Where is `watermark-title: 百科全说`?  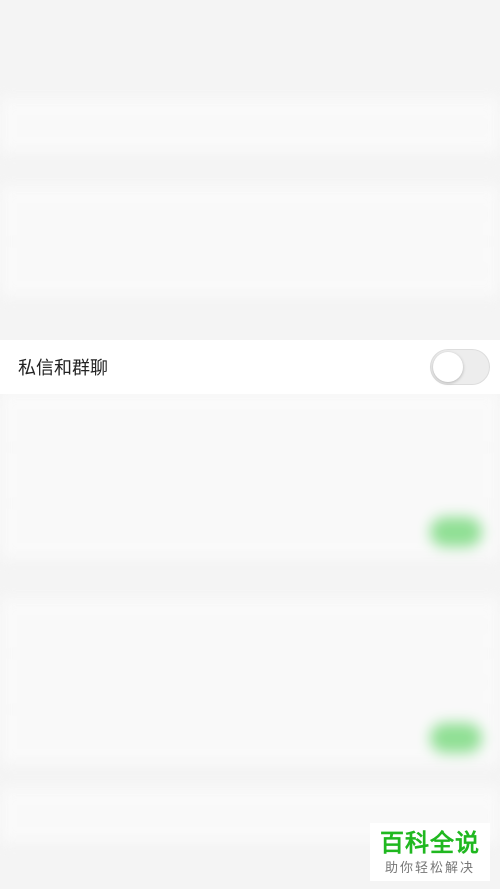
watermark-title: 百科全说 is located at coordinates (430, 842).